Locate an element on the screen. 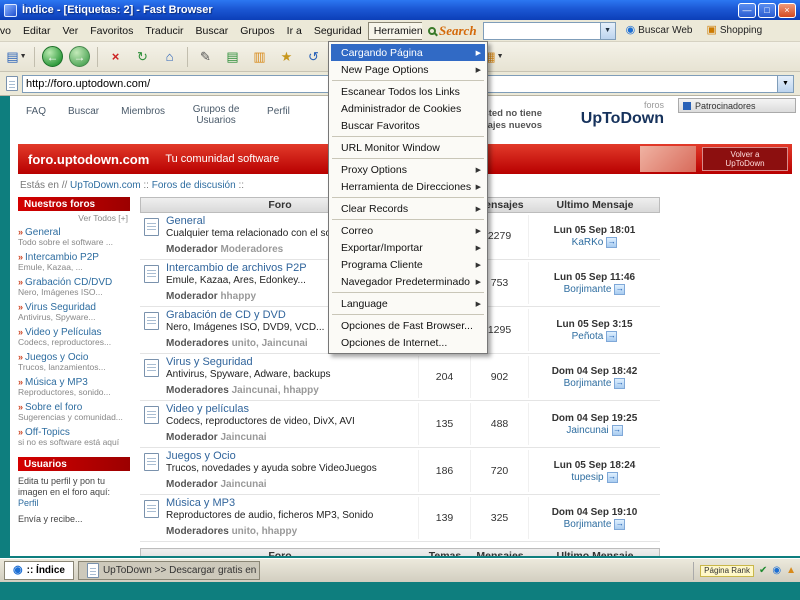 The width and height of the screenshot is (800, 600). menu-buscar: Buscar is located at coordinates (212, 31).